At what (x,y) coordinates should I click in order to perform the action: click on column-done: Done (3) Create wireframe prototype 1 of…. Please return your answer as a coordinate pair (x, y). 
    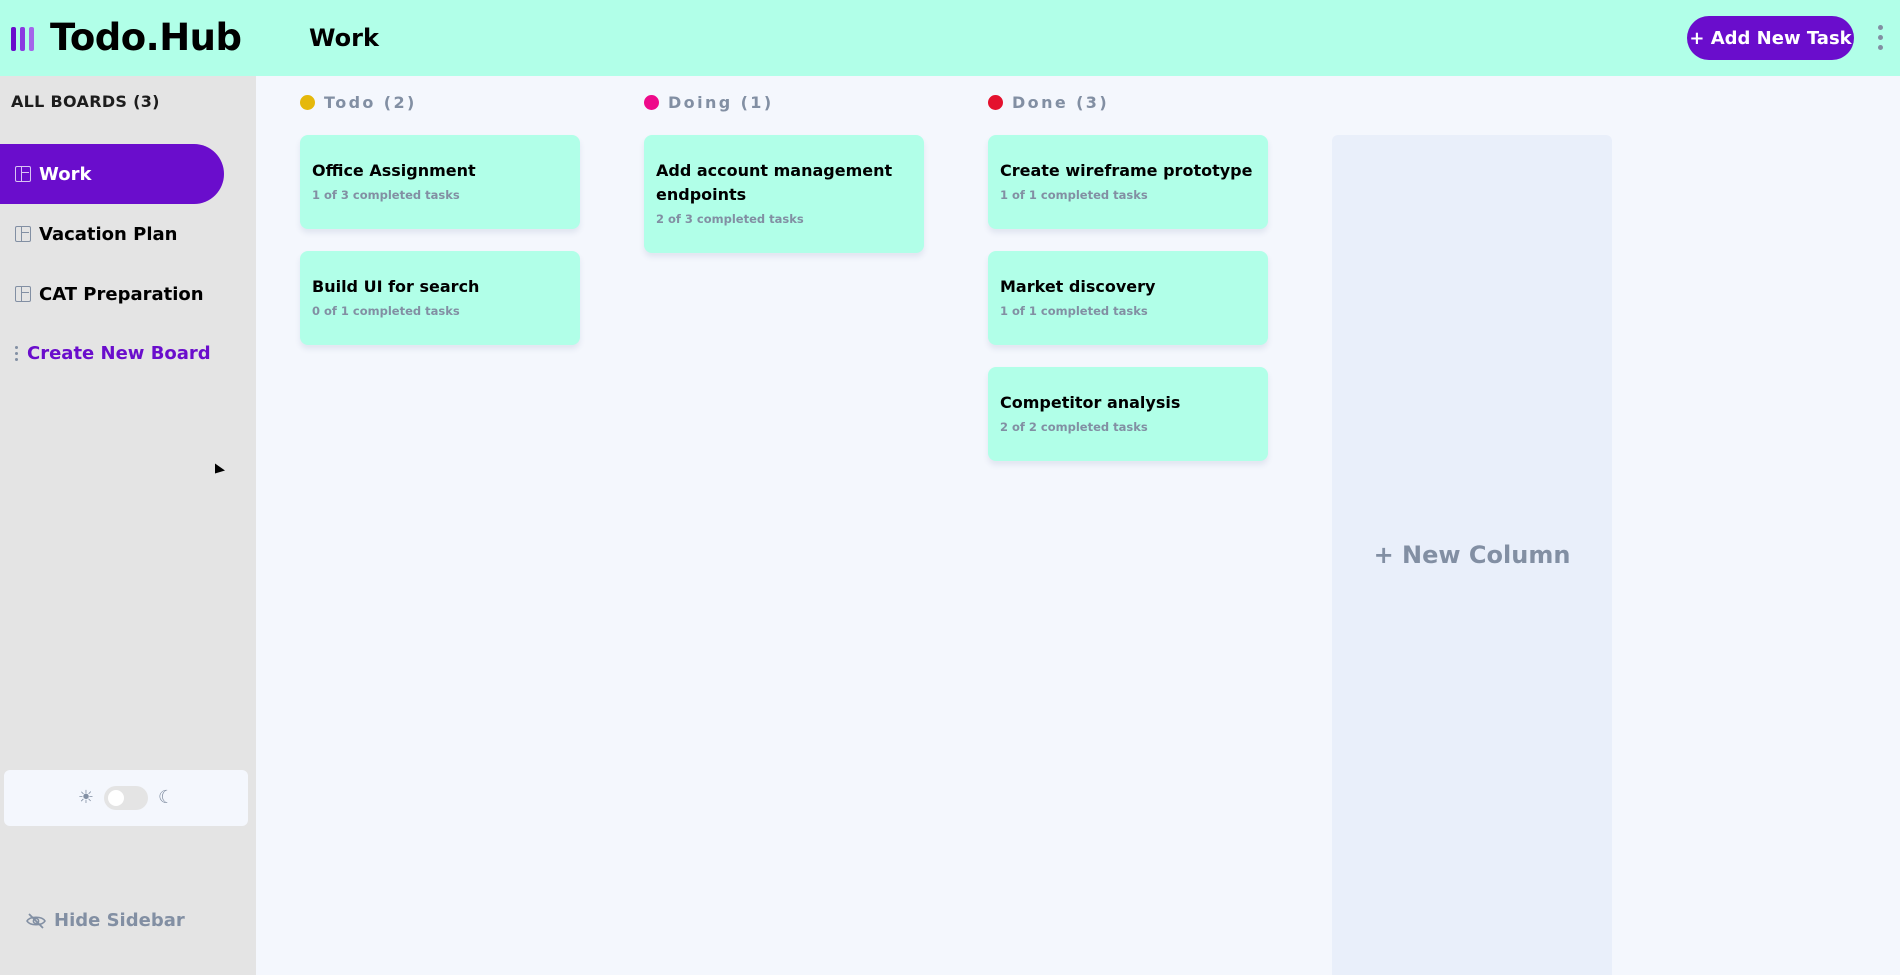
    Looking at the image, I should click on (1128, 275).